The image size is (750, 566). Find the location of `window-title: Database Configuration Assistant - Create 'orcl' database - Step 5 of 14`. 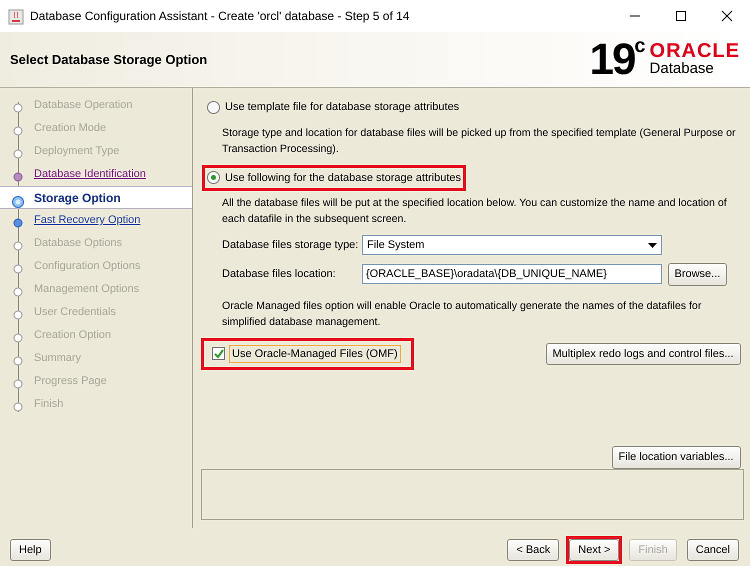

window-title: Database Configuration Assistant - Create 'orcl' database - Step 5 of 14 is located at coordinates (220, 16).